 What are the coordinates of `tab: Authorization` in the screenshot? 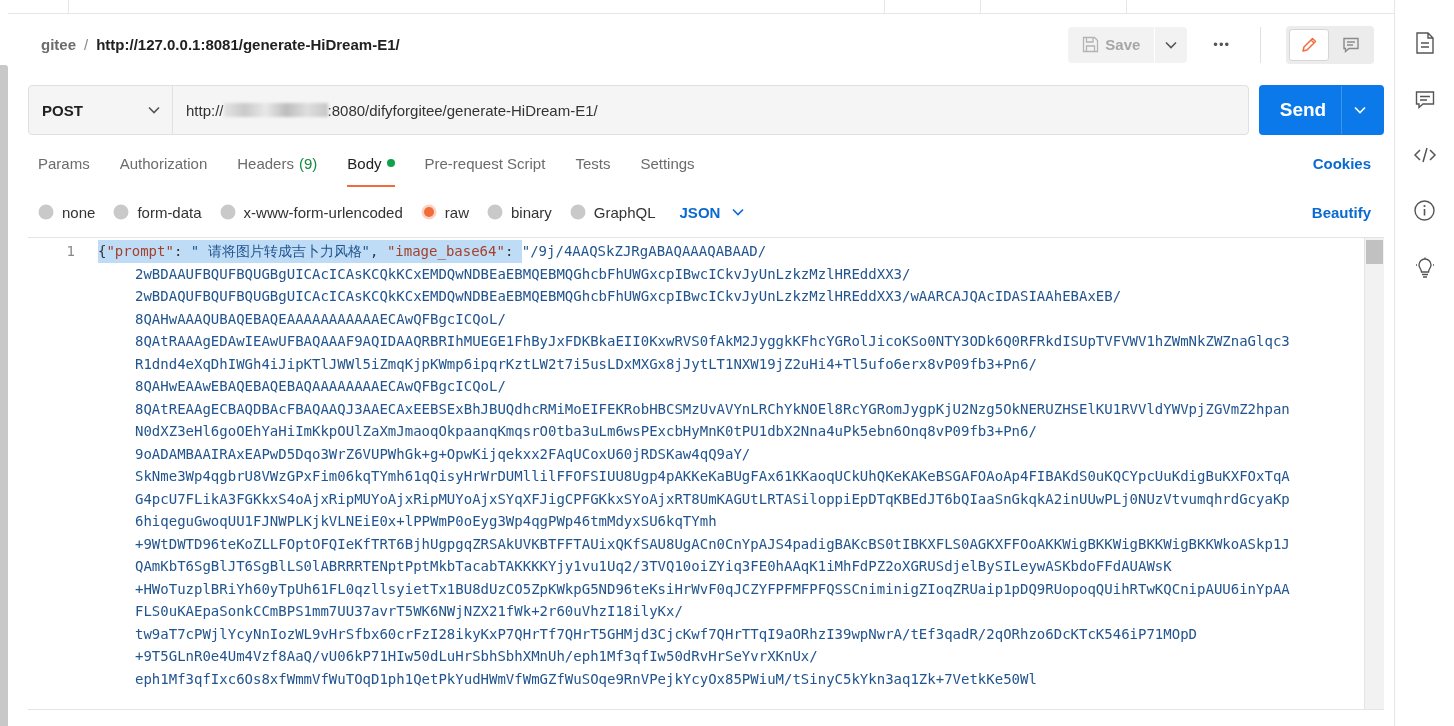 It's located at (163, 163).